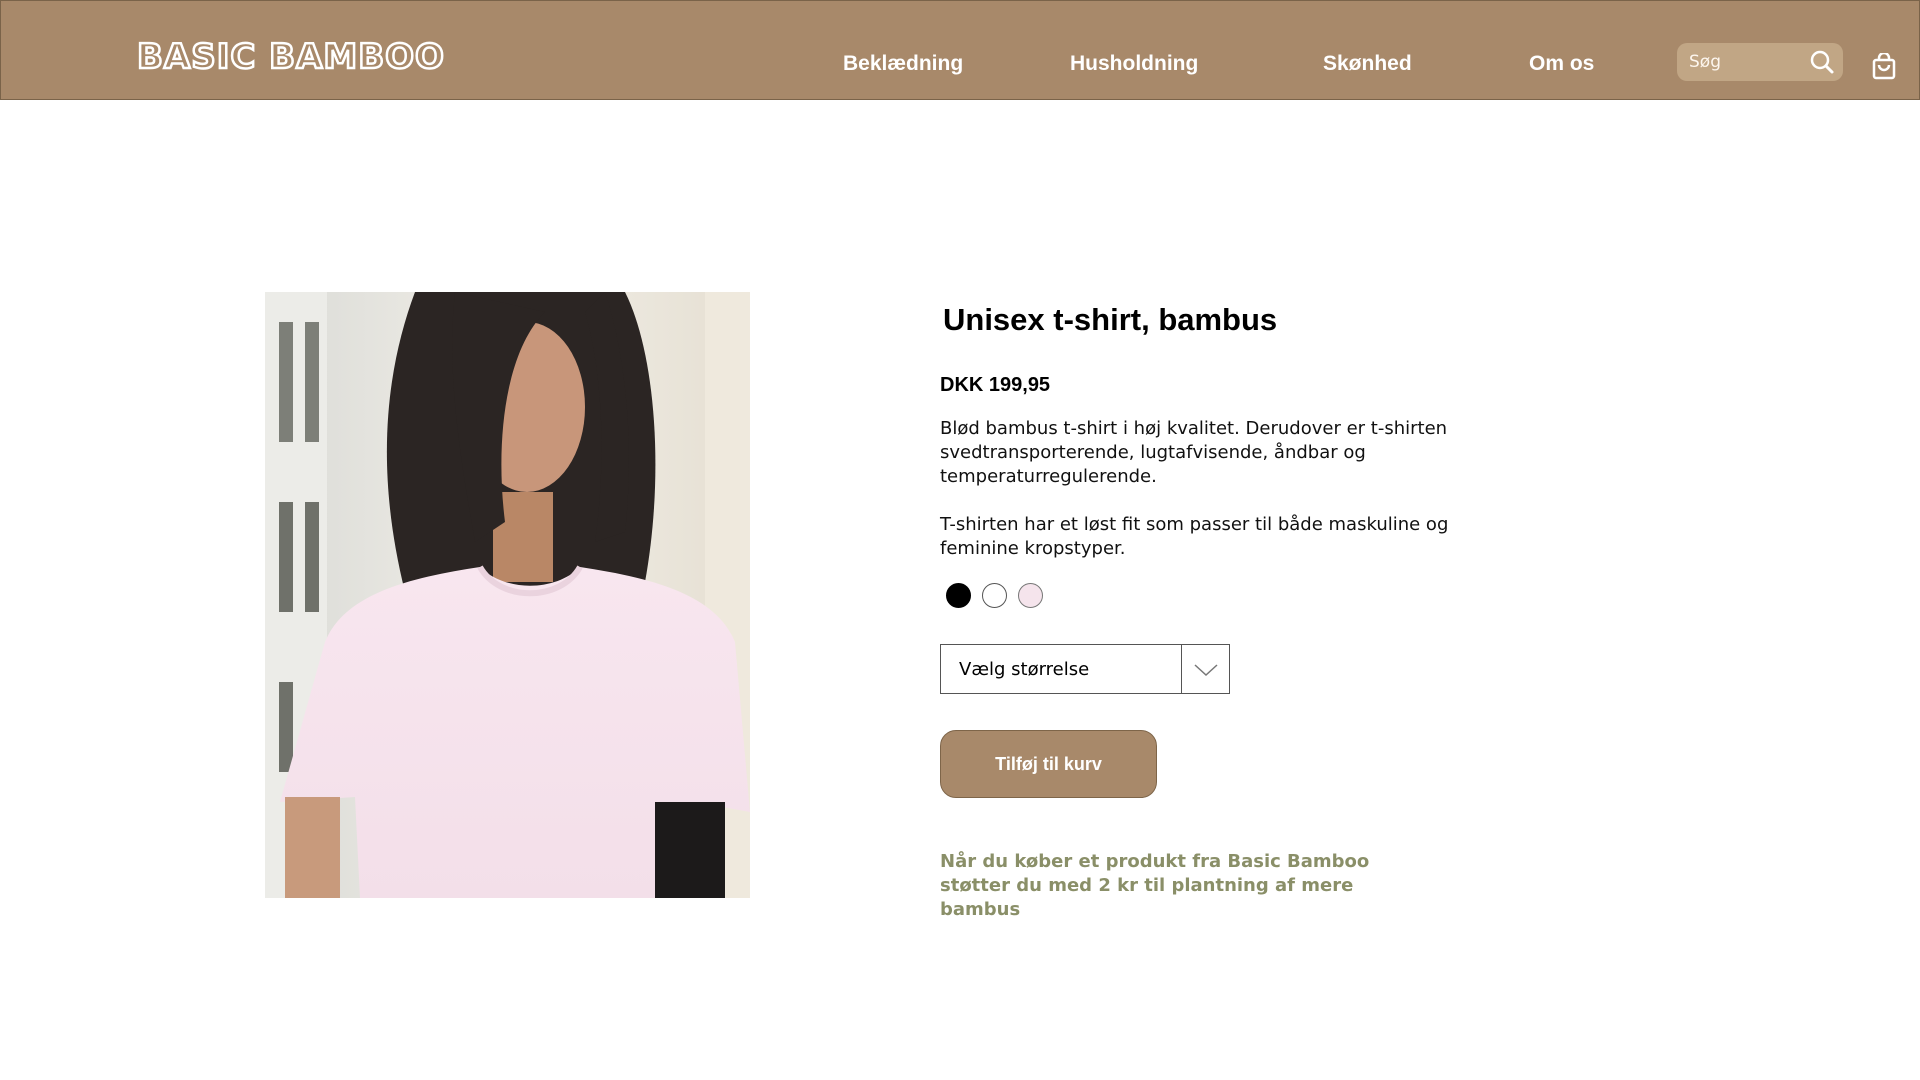 The image size is (1920, 1080). I want to click on color-swatch-light-pink, so click(1030, 595).